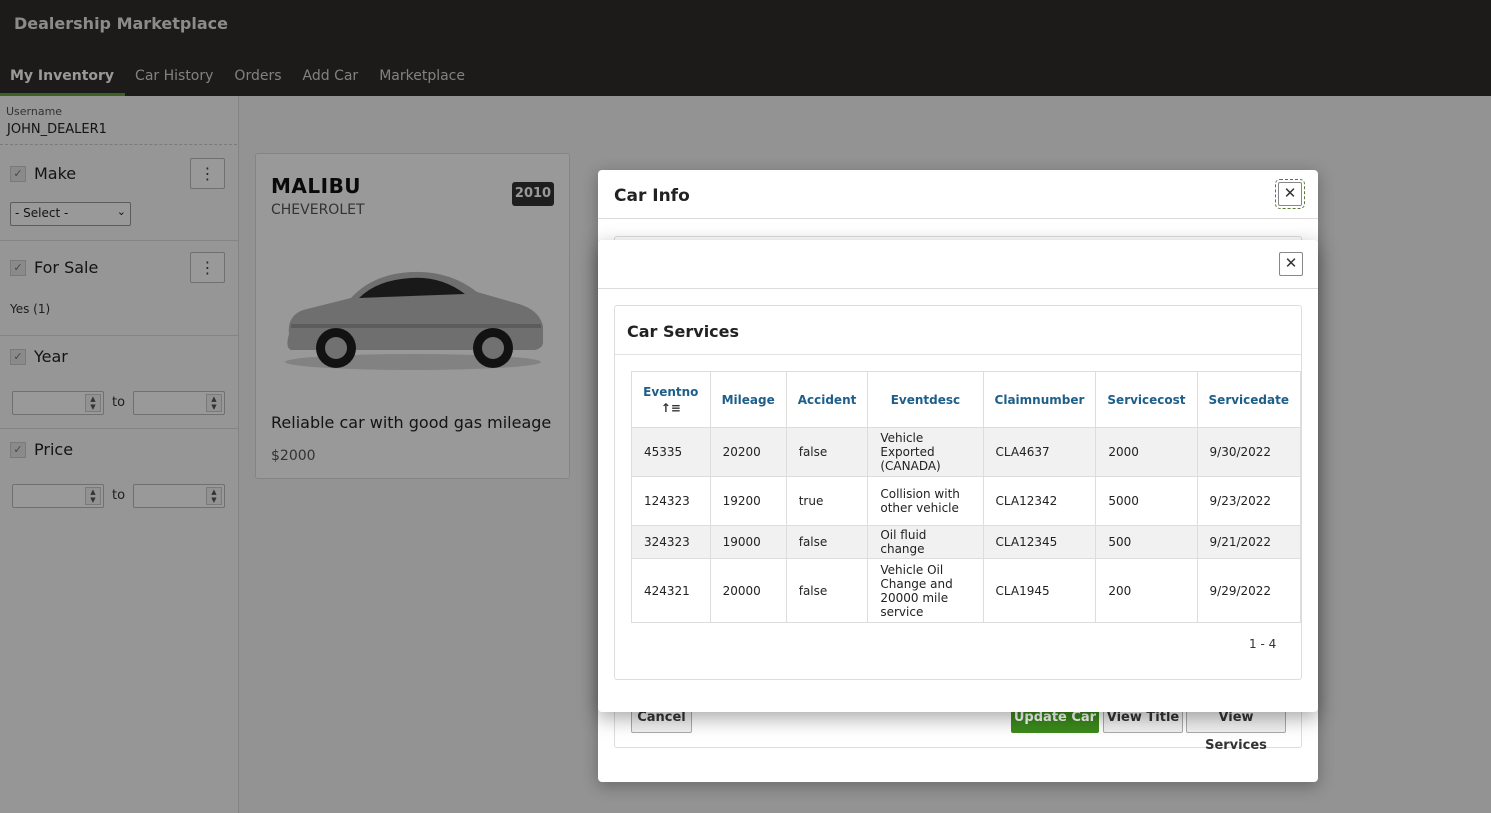 The image size is (1491, 813). What do you see at coordinates (925, 452) in the screenshot?
I see `cell-eventdesc: Vehicle Exported (CANADA)` at bounding box center [925, 452].